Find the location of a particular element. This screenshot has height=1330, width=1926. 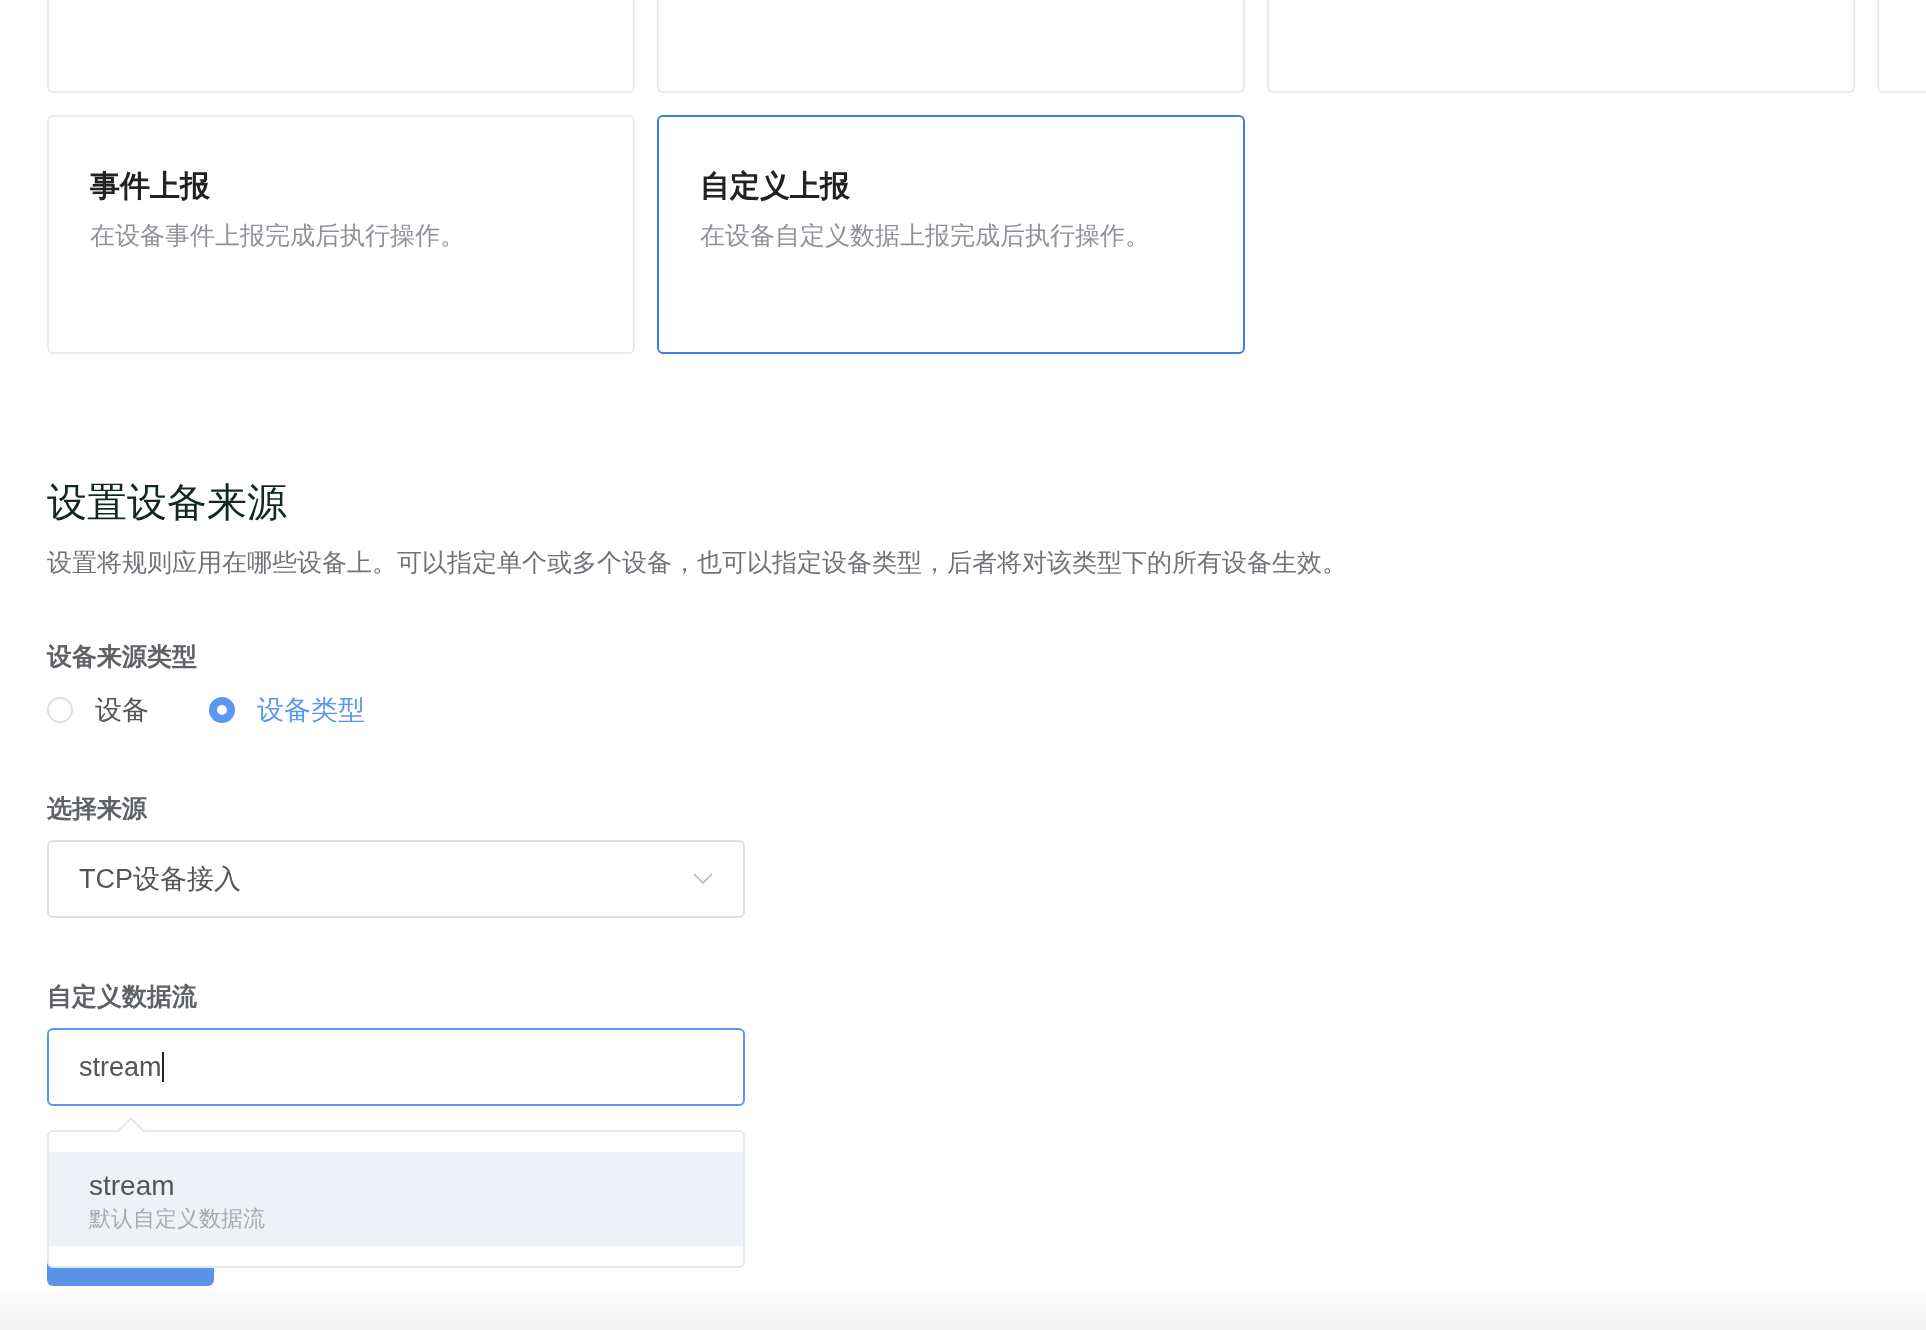

source-select: TCP设备接入 is located at coordinates (396, 879).